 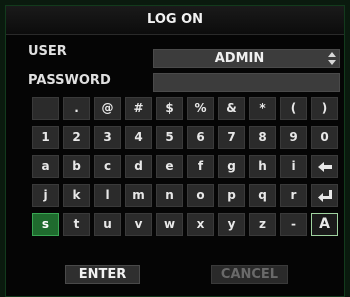 I want to click on key-c: c, so click(x=107, y=166).